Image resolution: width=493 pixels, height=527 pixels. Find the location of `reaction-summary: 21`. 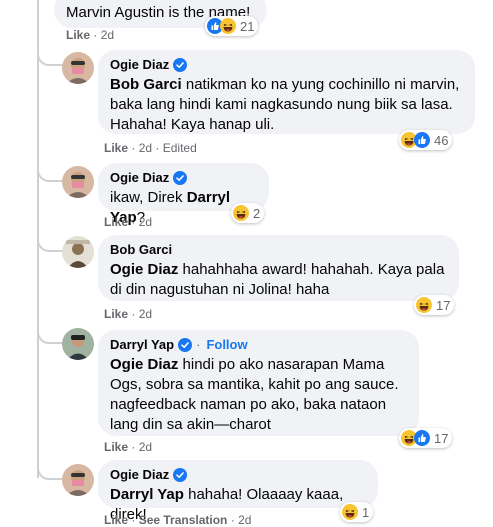

reaction-summary: 21 is located at coordinates (232, 26).